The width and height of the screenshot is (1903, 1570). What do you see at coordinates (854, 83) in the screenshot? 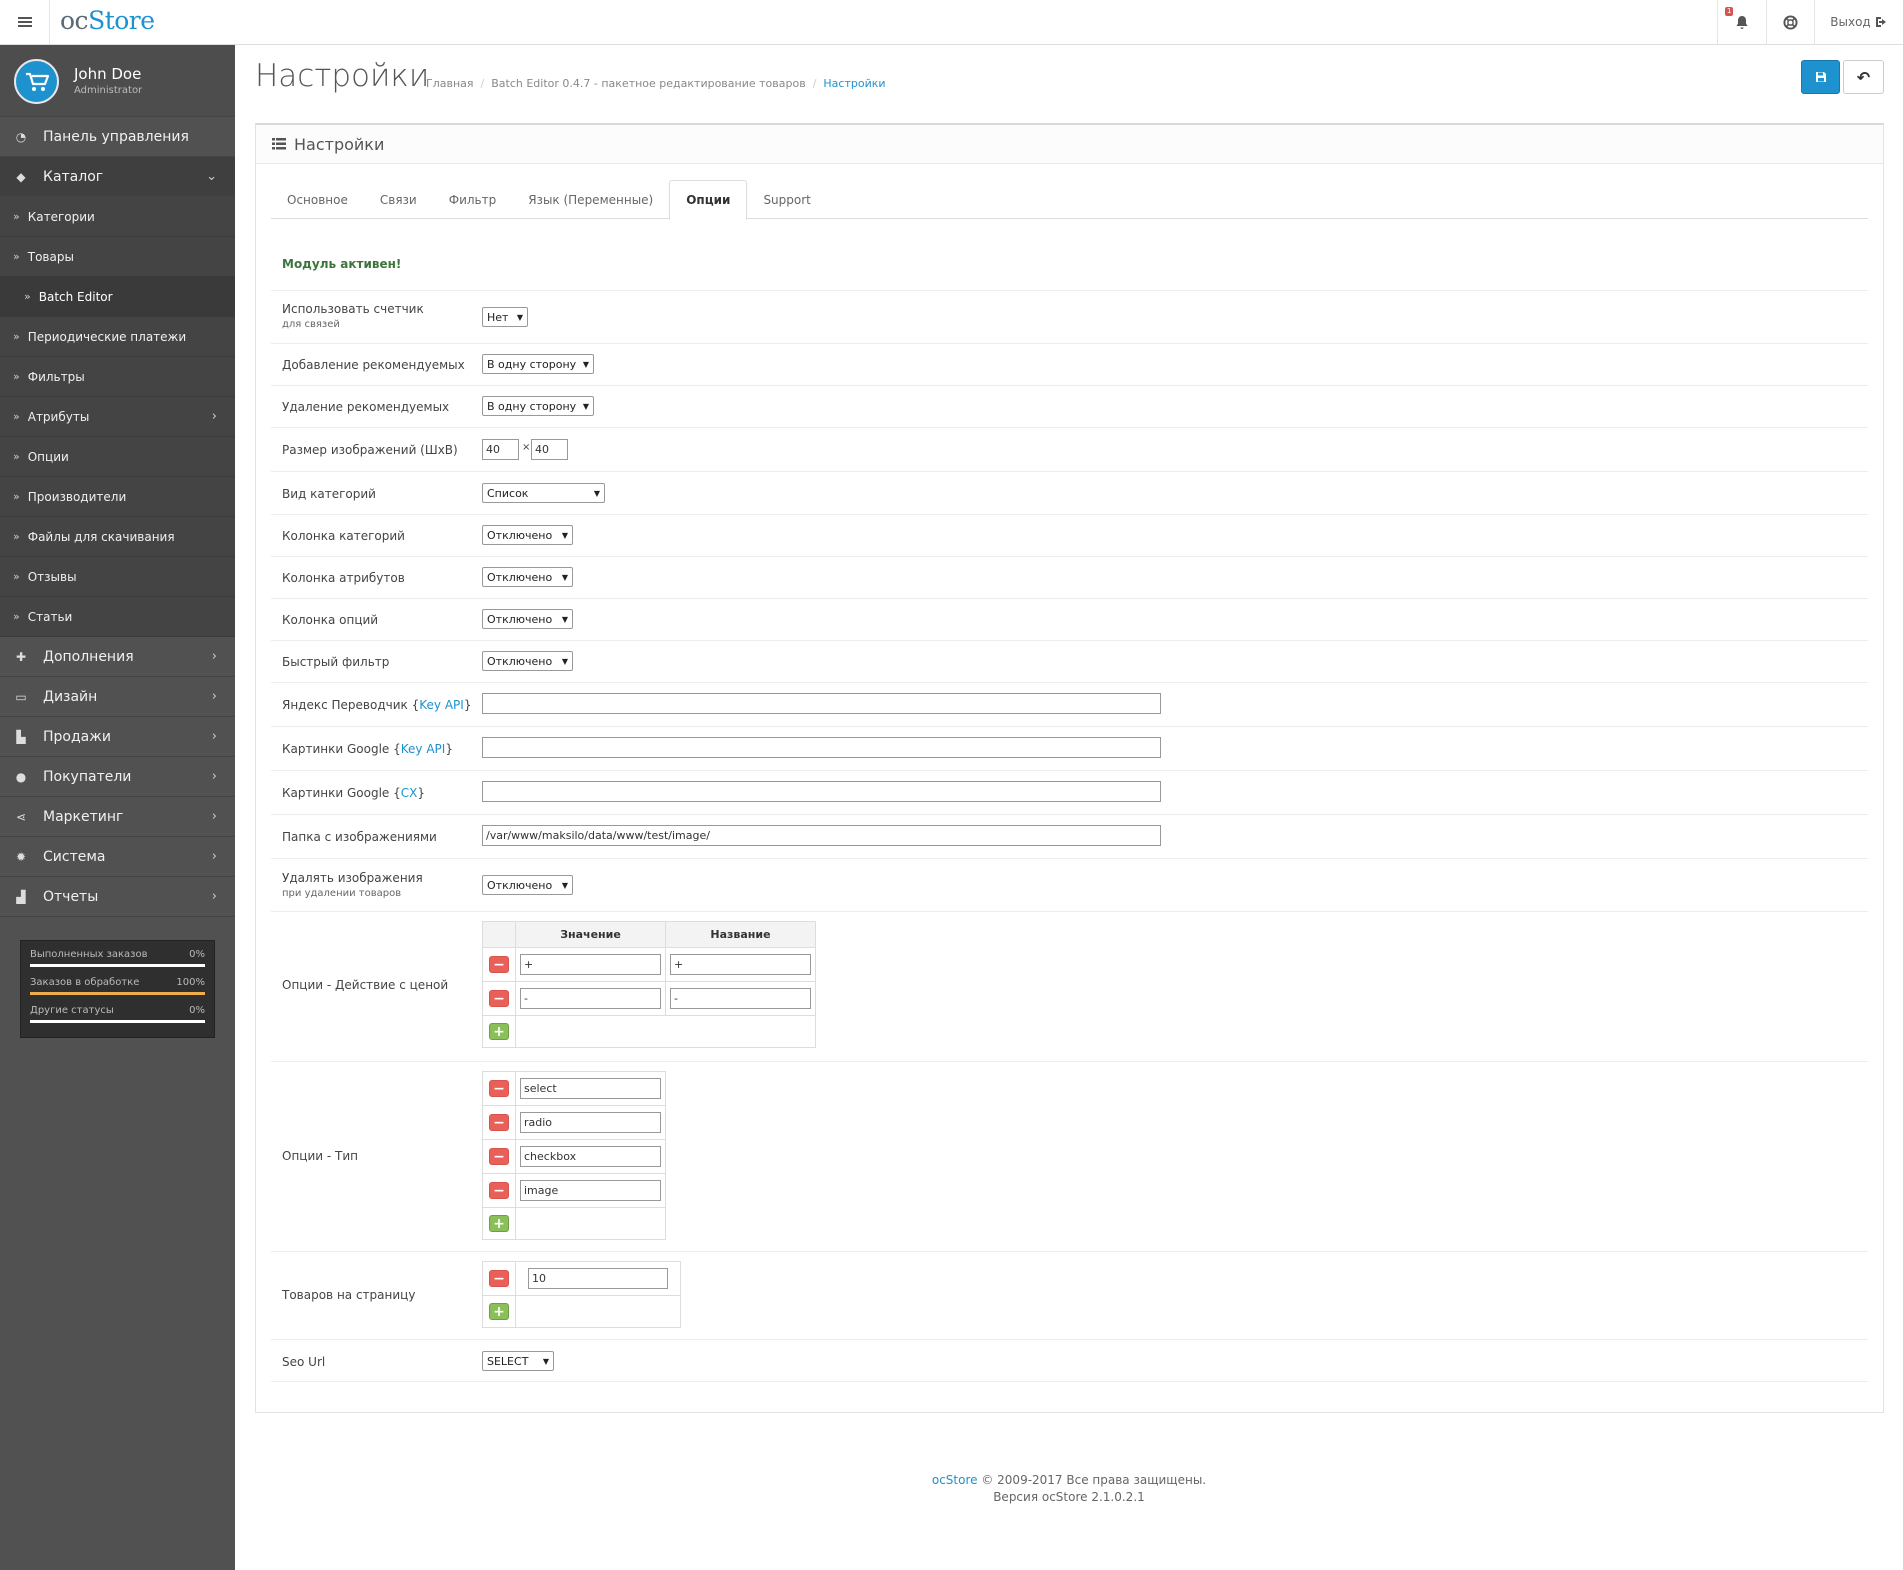
I see `breadcrumb-current: Настройки` at bounding box center [854, 83].